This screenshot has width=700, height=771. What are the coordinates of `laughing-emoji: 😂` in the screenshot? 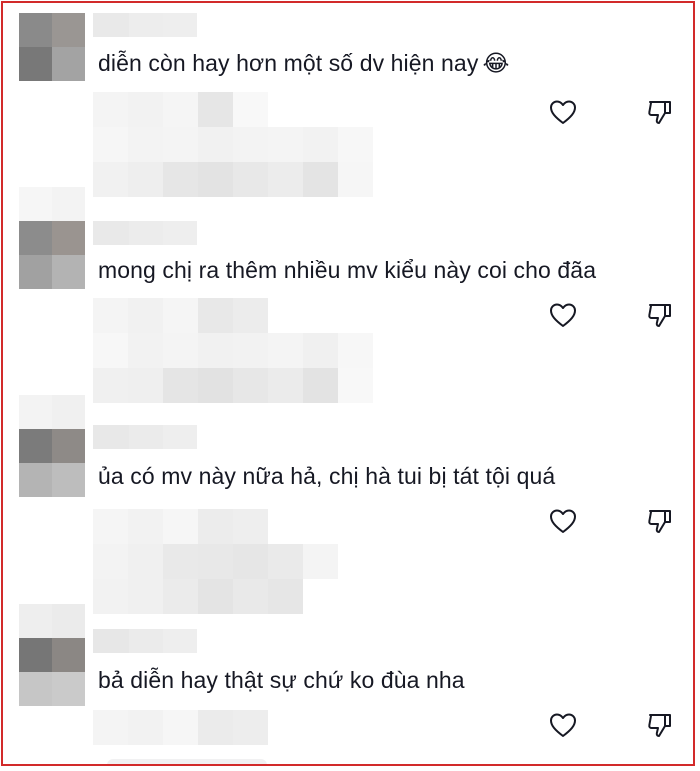 It's located at (496, 63).